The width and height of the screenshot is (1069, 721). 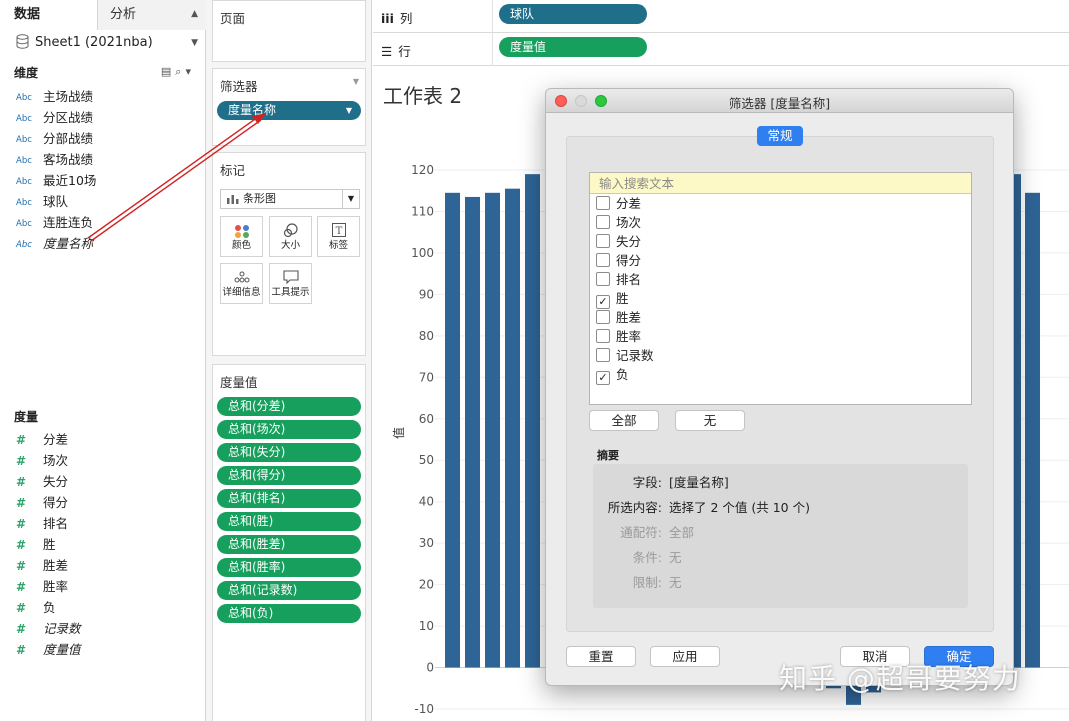 What do you see at coordinates (641, 532) in the screenshot?
I see `summary-wildcard-key: 通配符:` at bounding box center [641, 532].